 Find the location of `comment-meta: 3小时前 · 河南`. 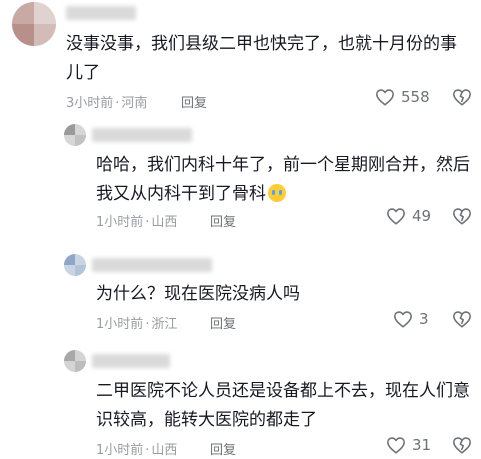

comment-meta: 3小时前 · 河南 is located at coordinates (107, 103).